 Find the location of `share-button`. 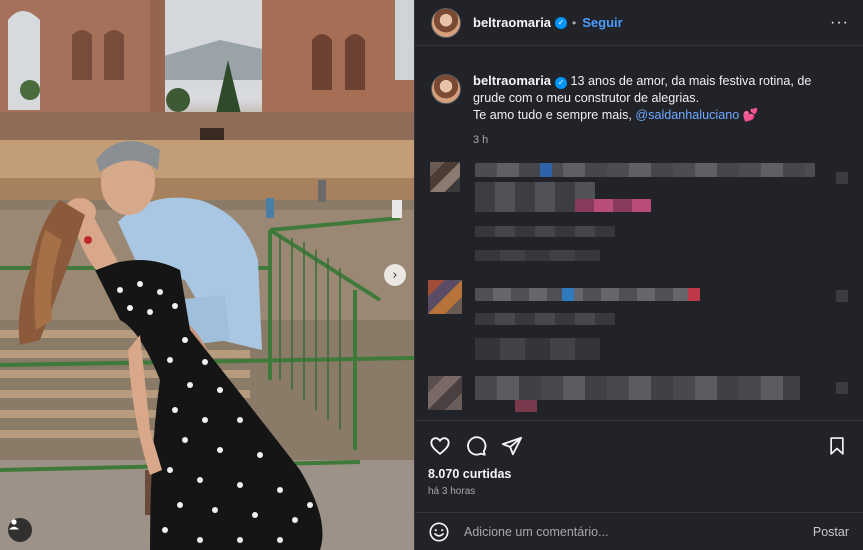

share-button is located at coordinates (512, 446).